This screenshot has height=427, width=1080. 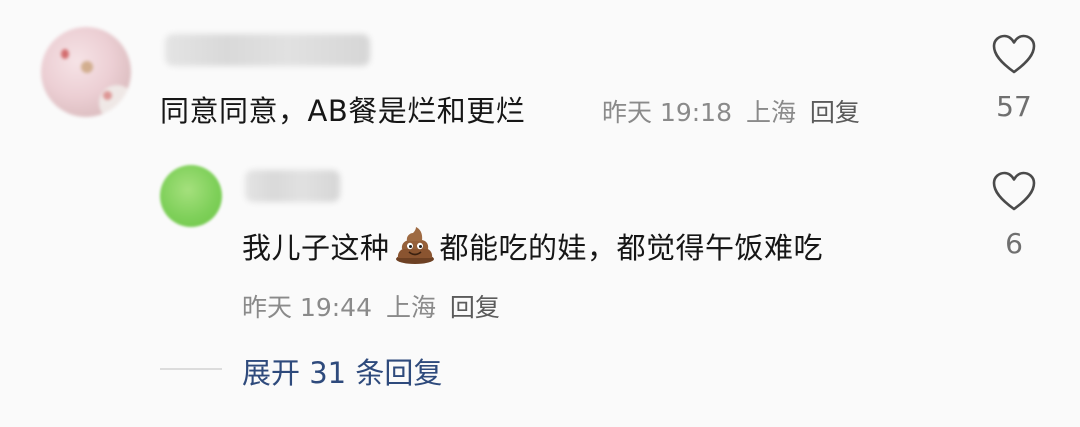 What do you see at coordinates (343, 111) in the screenshot?
I see `comment-text: 同意同意，AB餐是烂和更烂` at bounding box center [343, 111].